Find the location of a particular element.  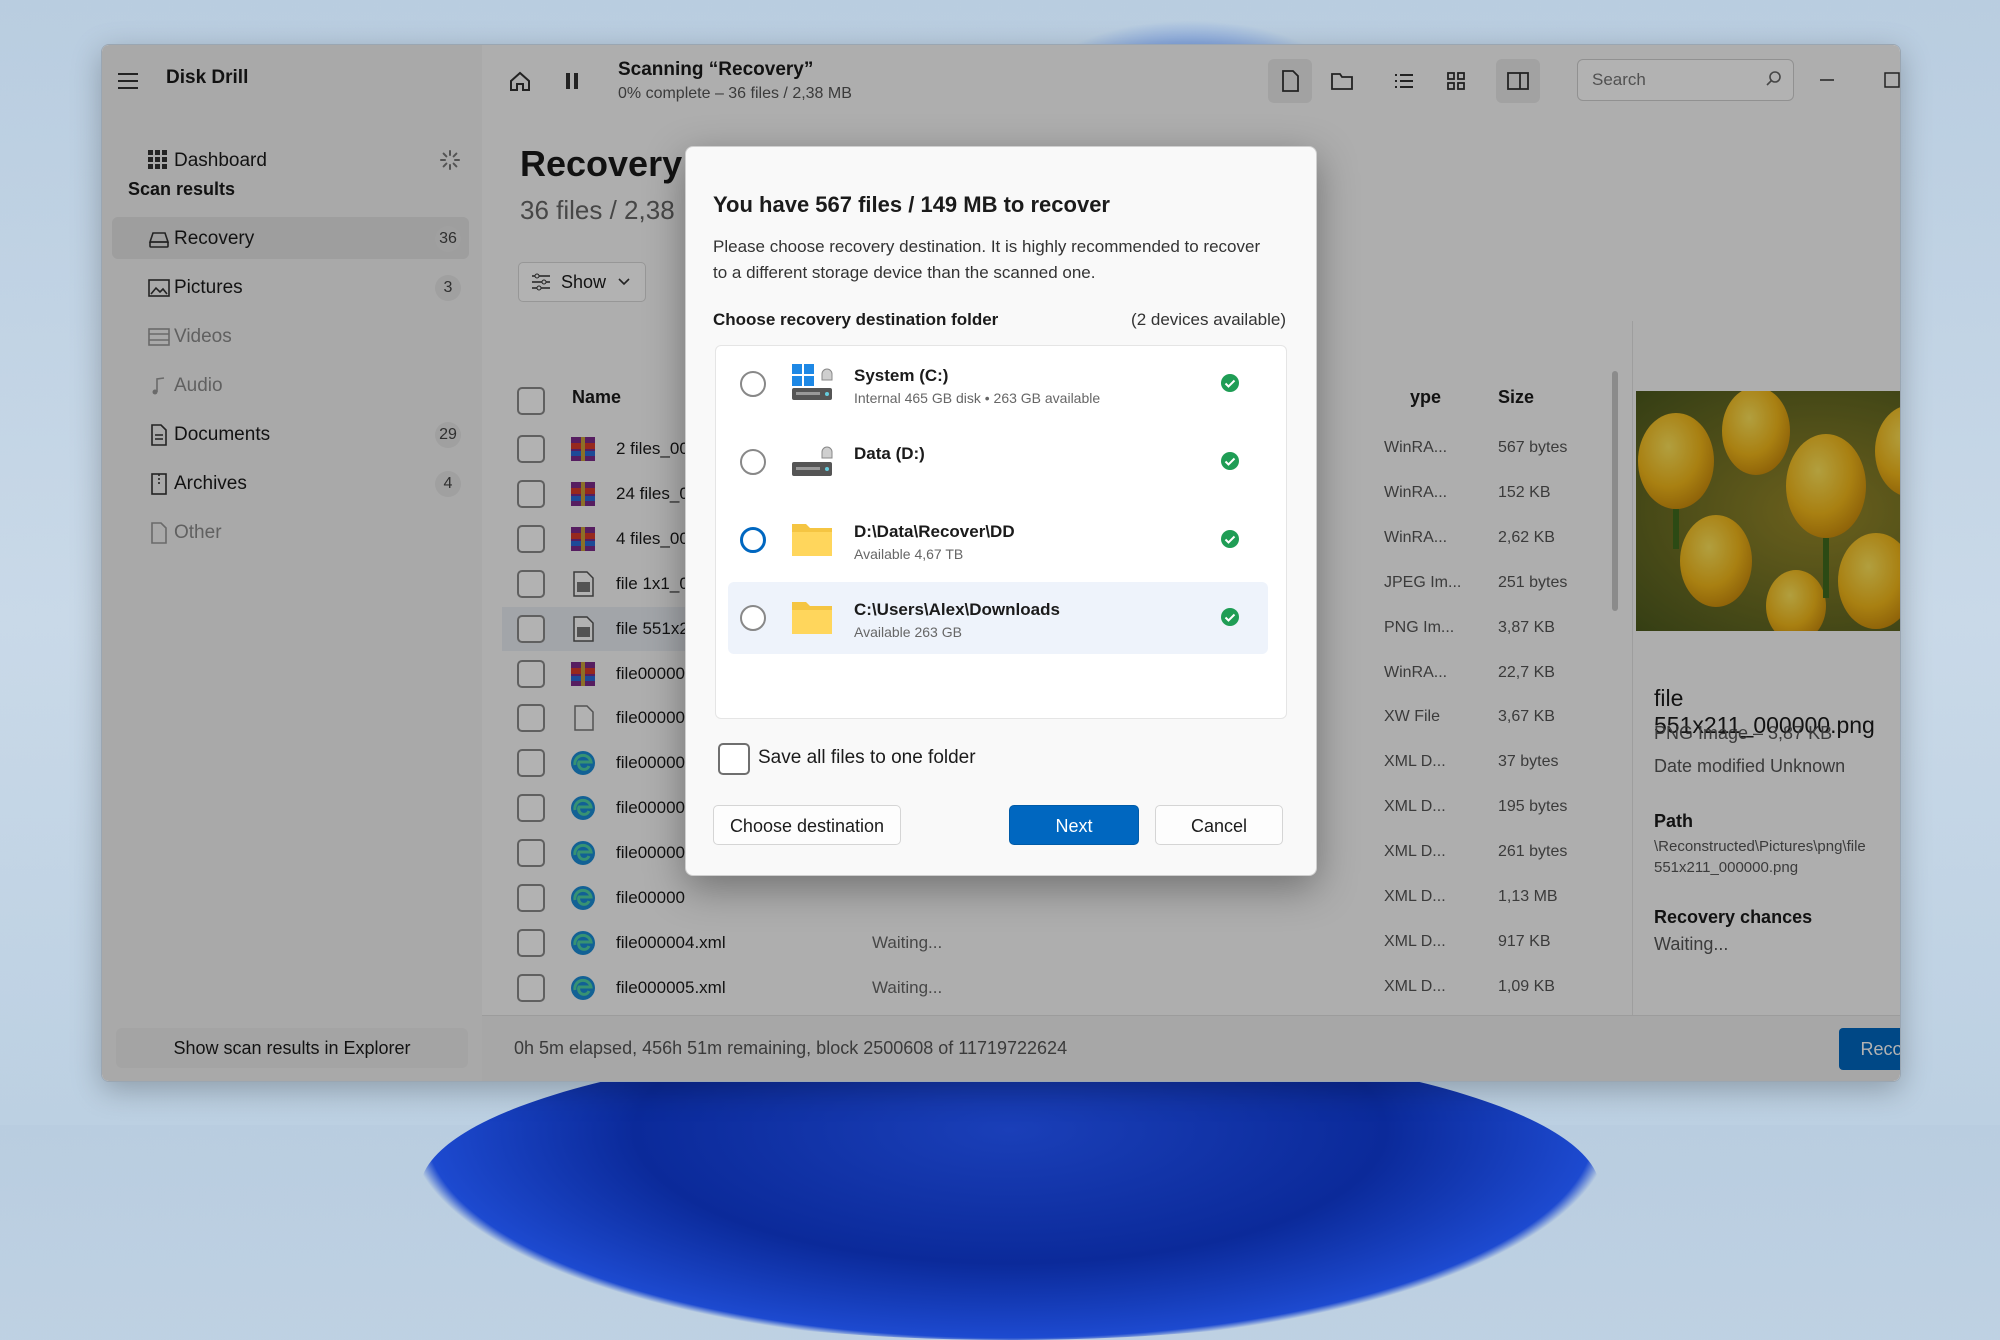

destination-downloads: C:\Users\Alex\Downloads Available 263 GB is located at coordinates (998, 618).